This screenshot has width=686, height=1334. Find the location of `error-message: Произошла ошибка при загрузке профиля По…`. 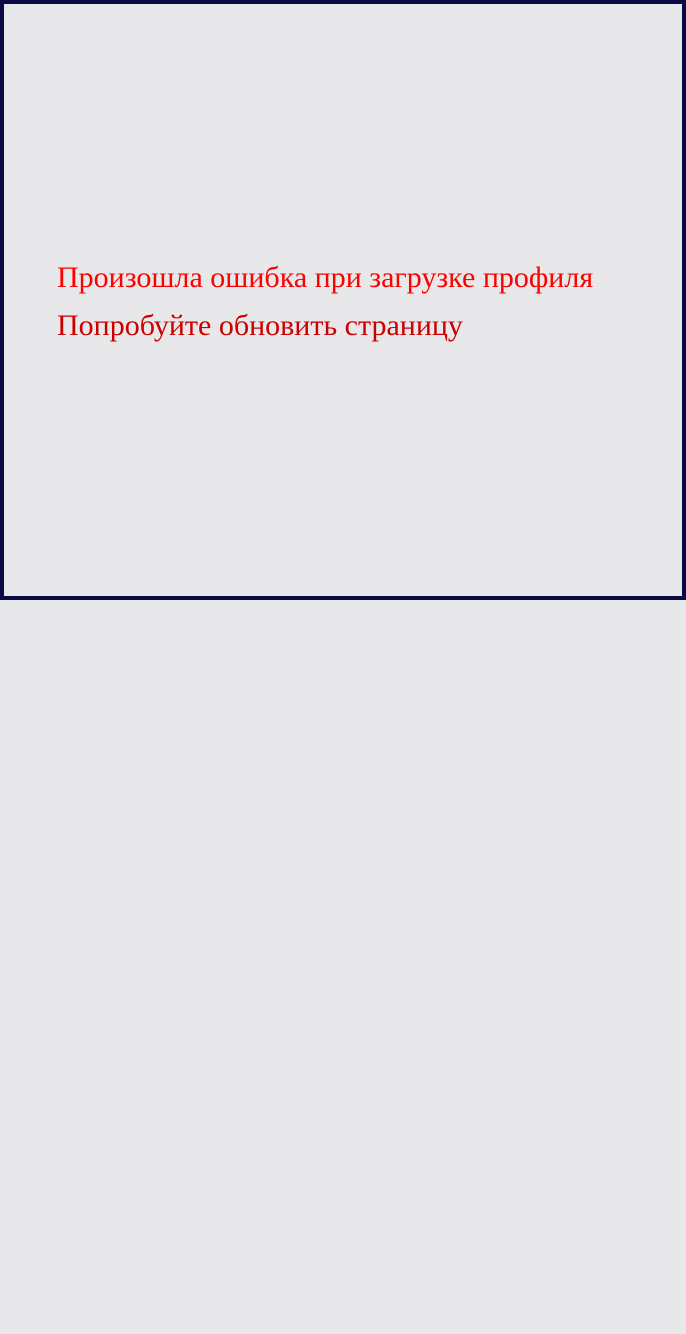

error-message: Произошла ошибка при загрузке профиля По… is located at coordinates (367, 302).